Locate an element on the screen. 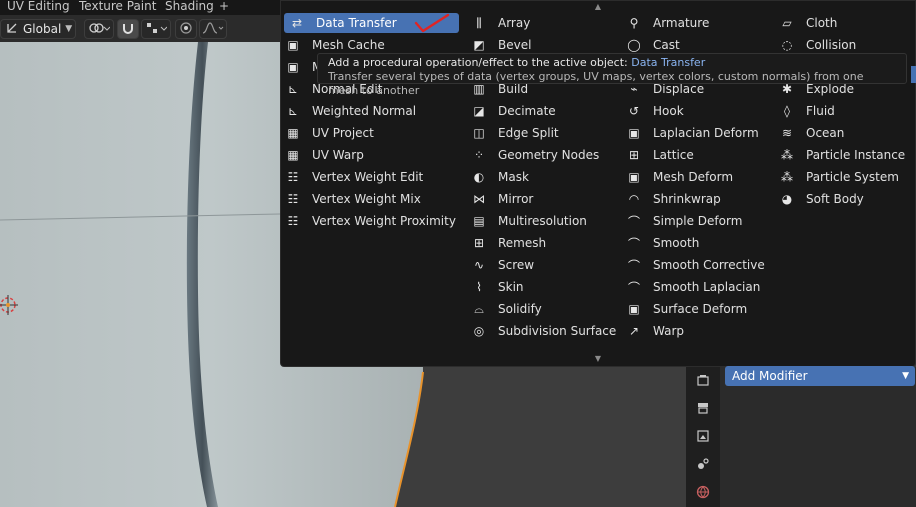 The width and height of the screenshot is (916, 507). menu-item-label: Simple Deform is located at coordinates (698, 221).